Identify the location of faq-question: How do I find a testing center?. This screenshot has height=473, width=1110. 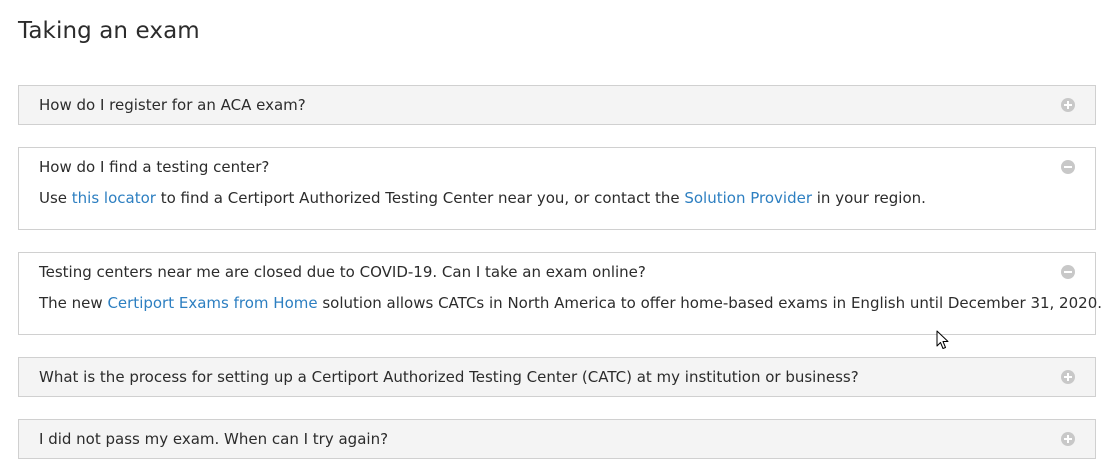
(154, 167).